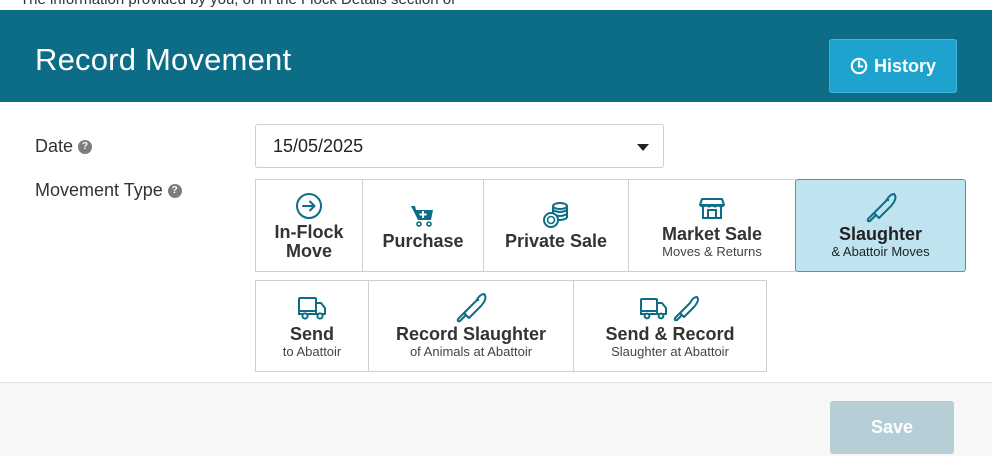 This screenshot has width=992, height=456. I want to click on movement-type-private-sale: Private Sale, so click(556, 225).